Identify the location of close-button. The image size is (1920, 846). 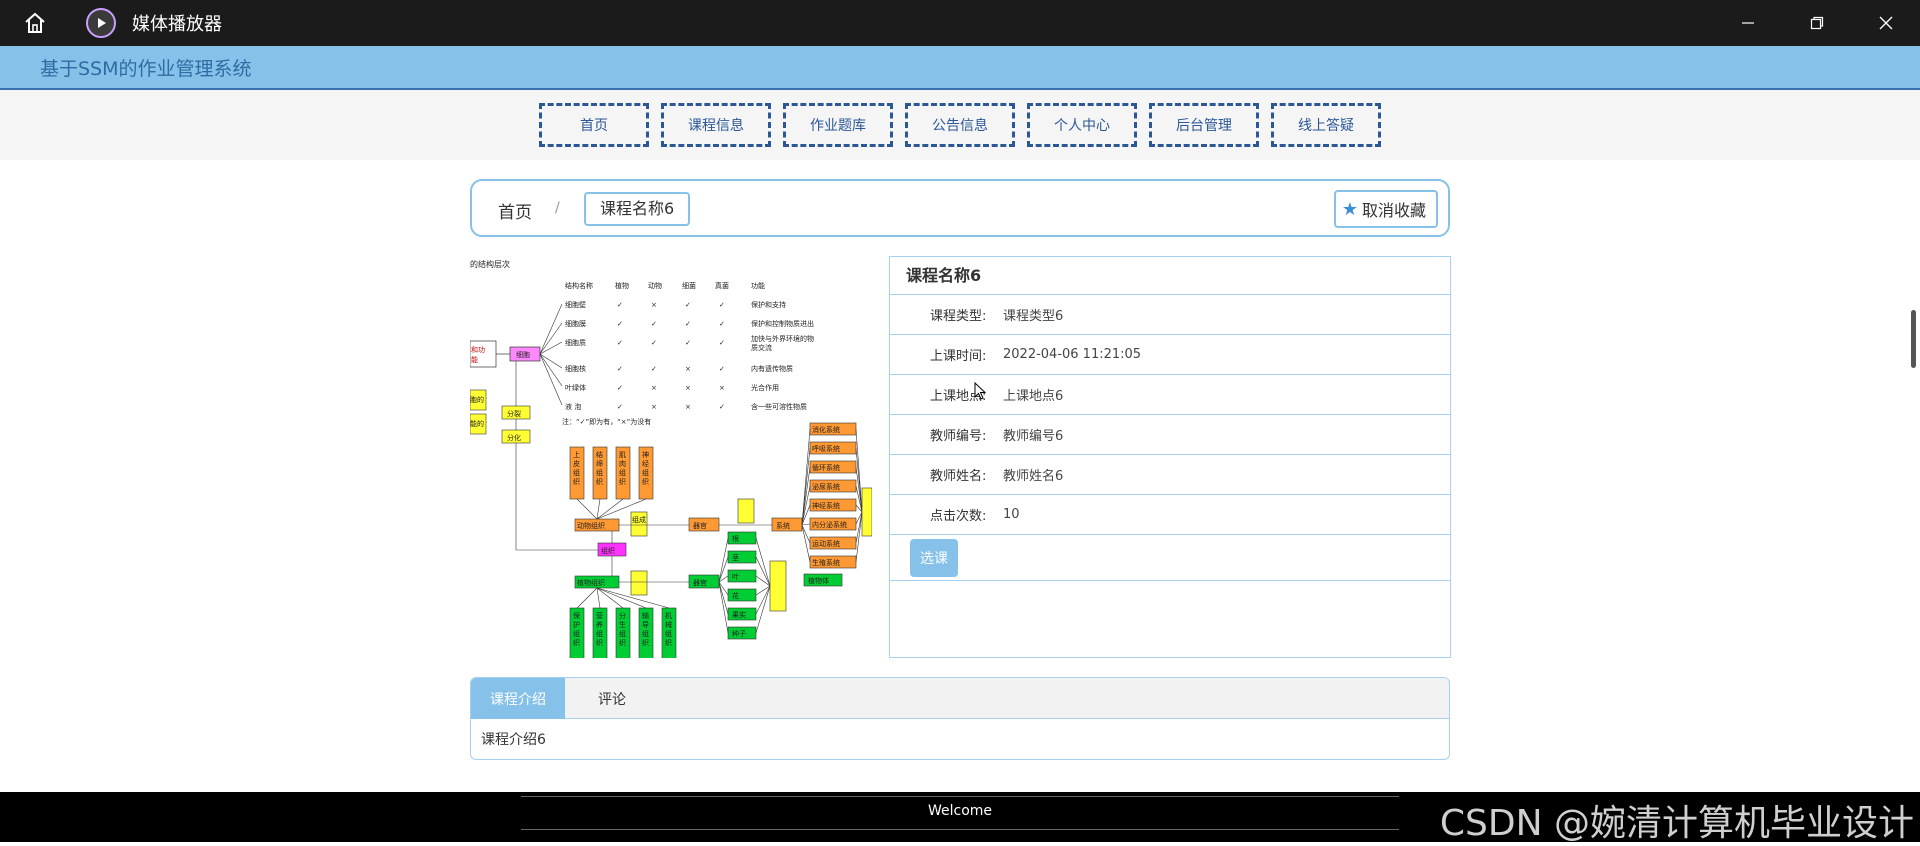
(1885, 23).